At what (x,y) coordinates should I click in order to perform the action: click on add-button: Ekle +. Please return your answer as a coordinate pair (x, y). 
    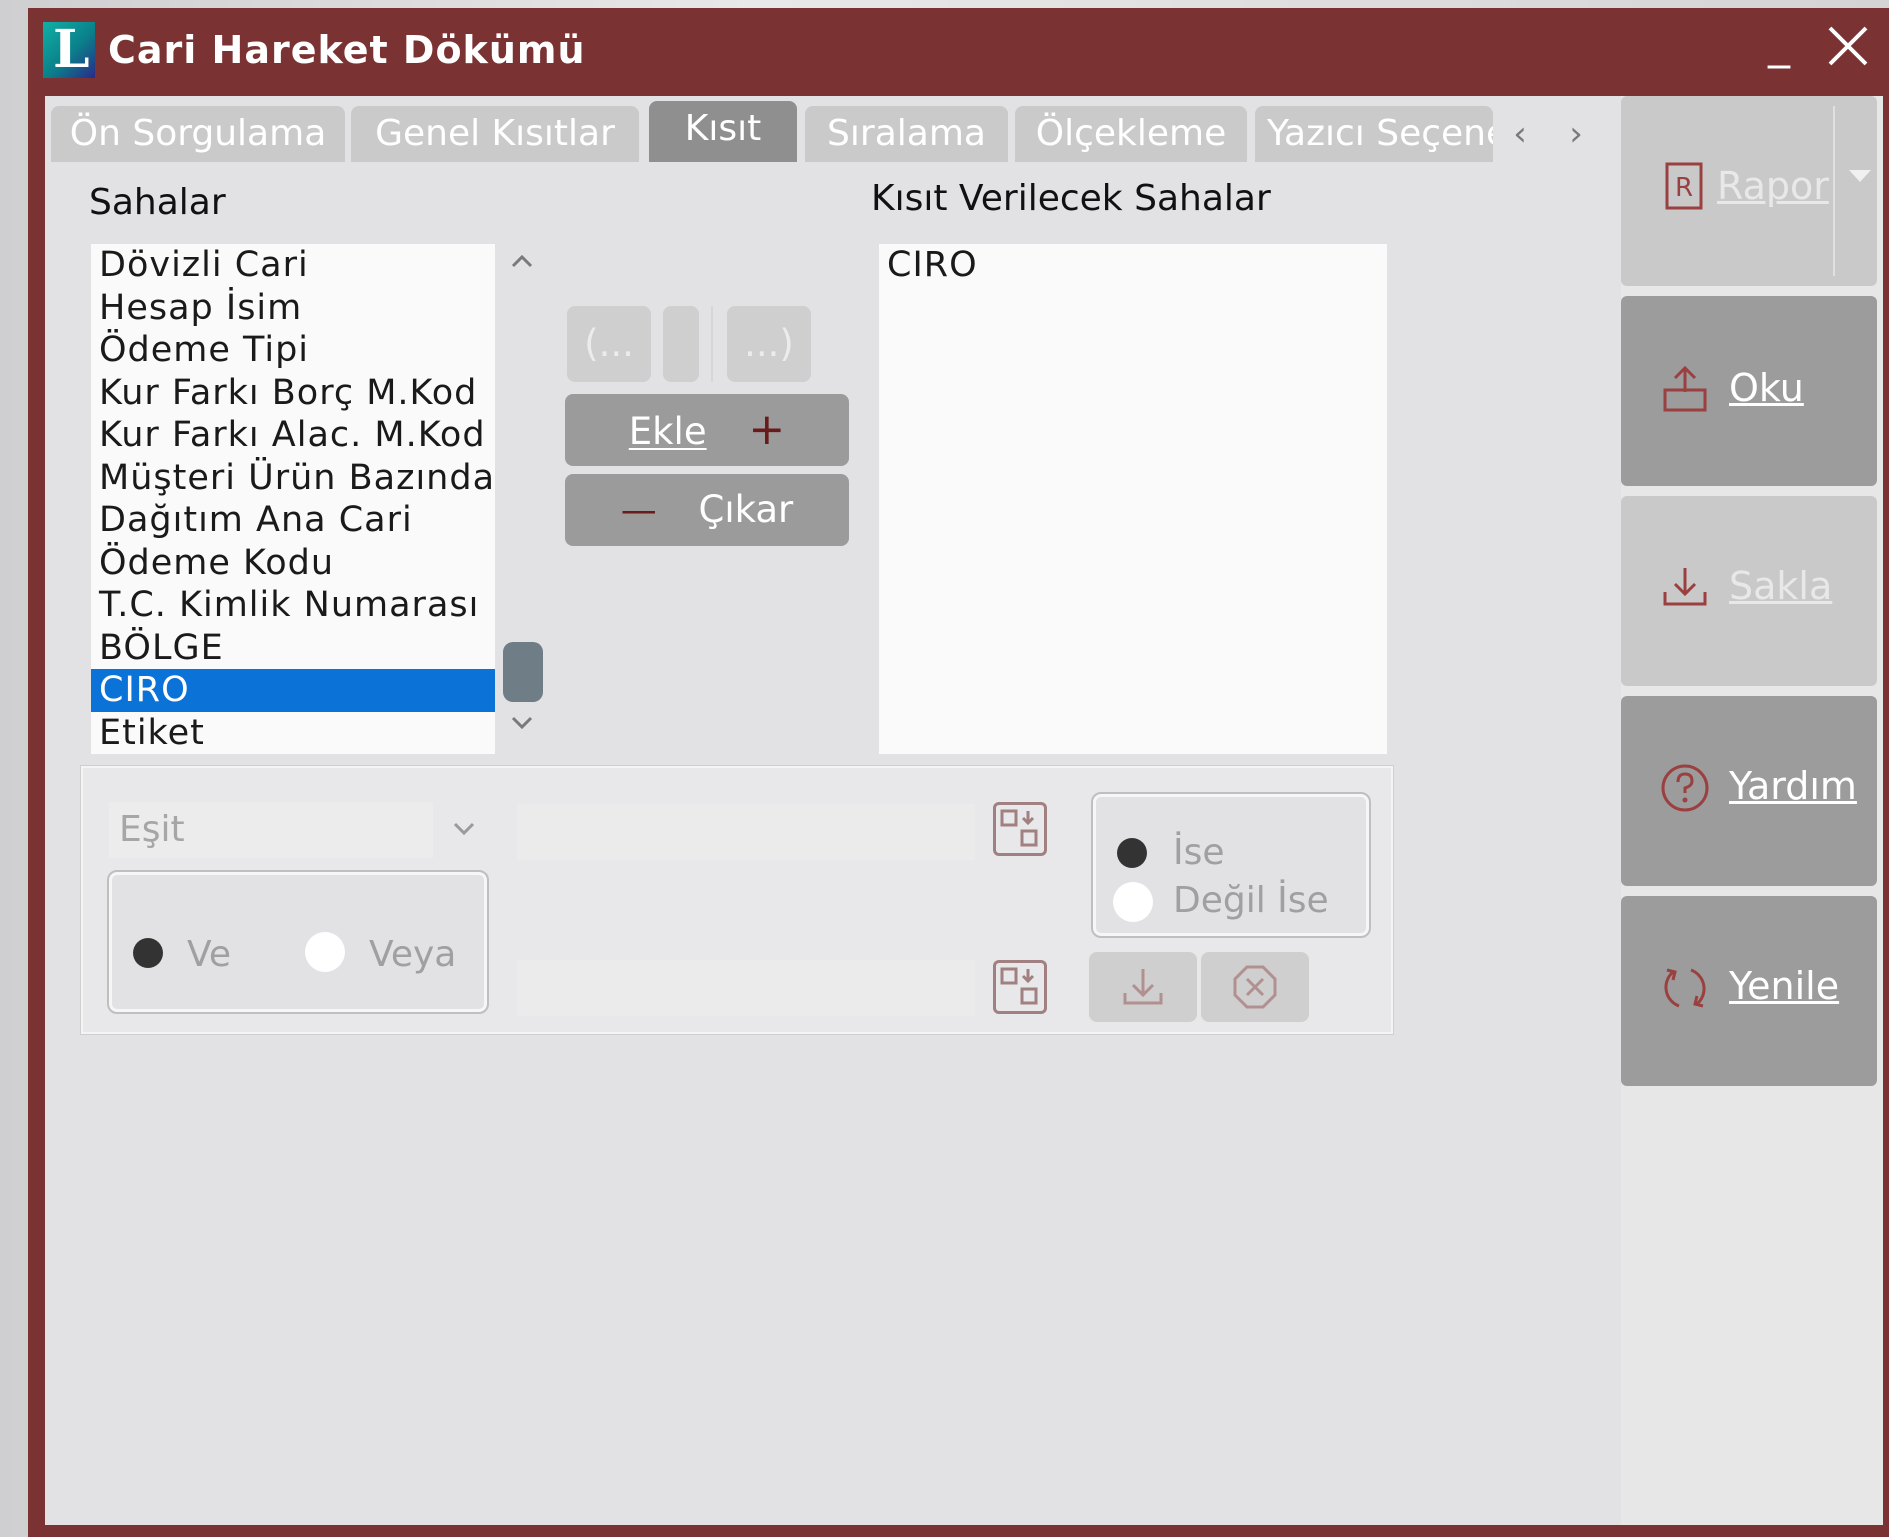
    Looking at the image, I should click on (707, 430).